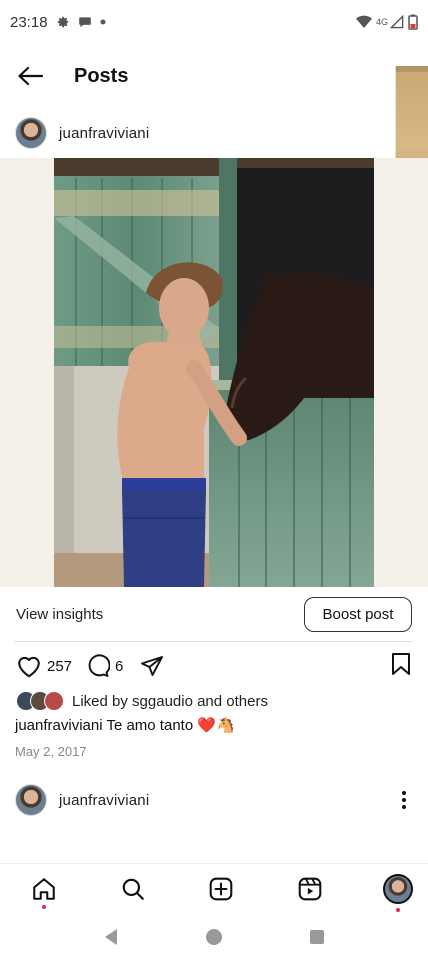 The image size is (428, 960). What do you see at coordinates (103, 22) in the screenshot?
I see `notification-dot-icon` at bounding box center [103, 22].